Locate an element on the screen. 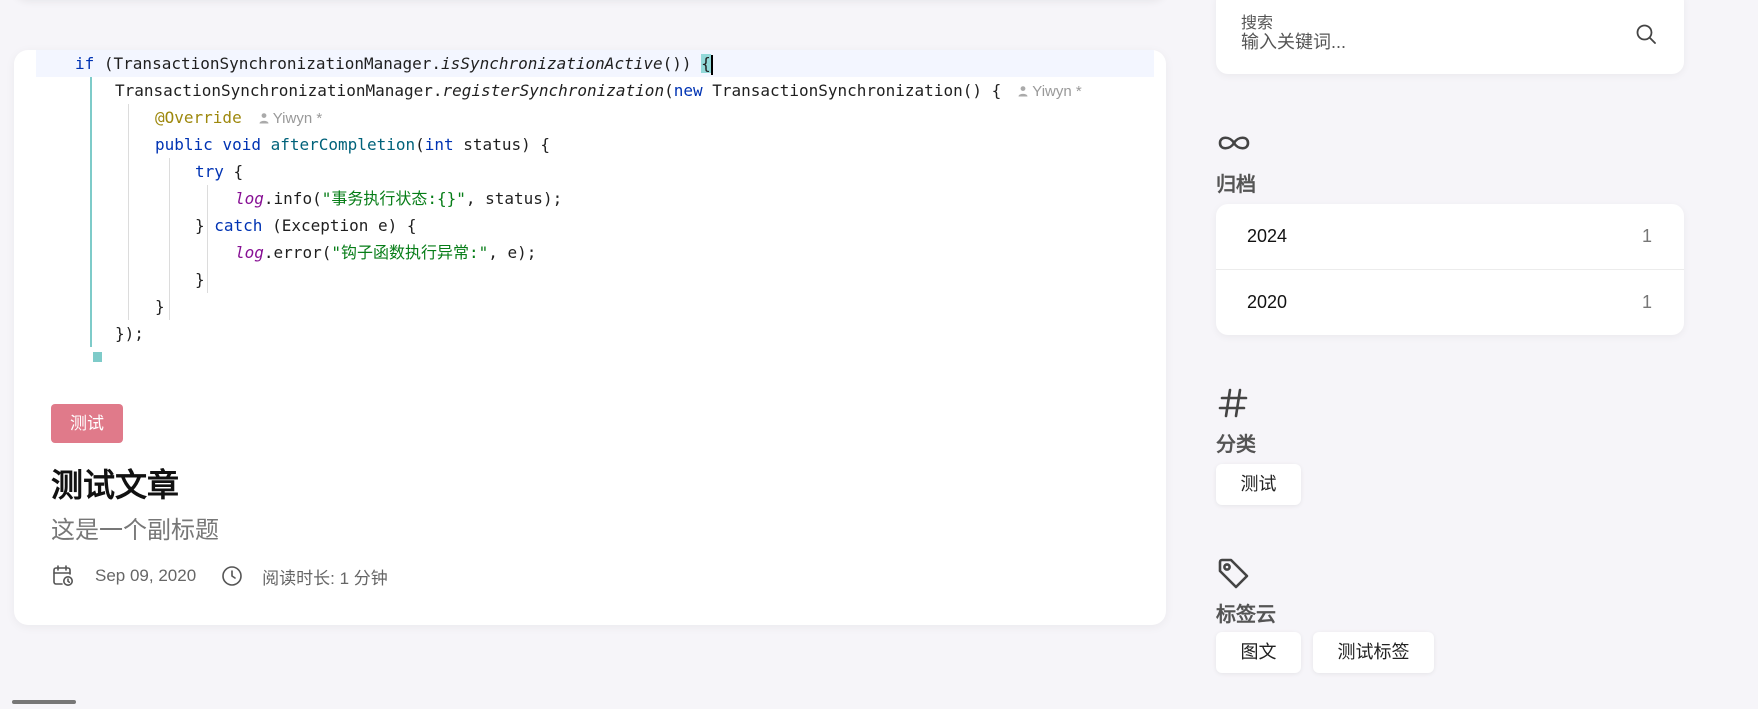  search-card: 搜索 is located at coordinates (1450, 37).